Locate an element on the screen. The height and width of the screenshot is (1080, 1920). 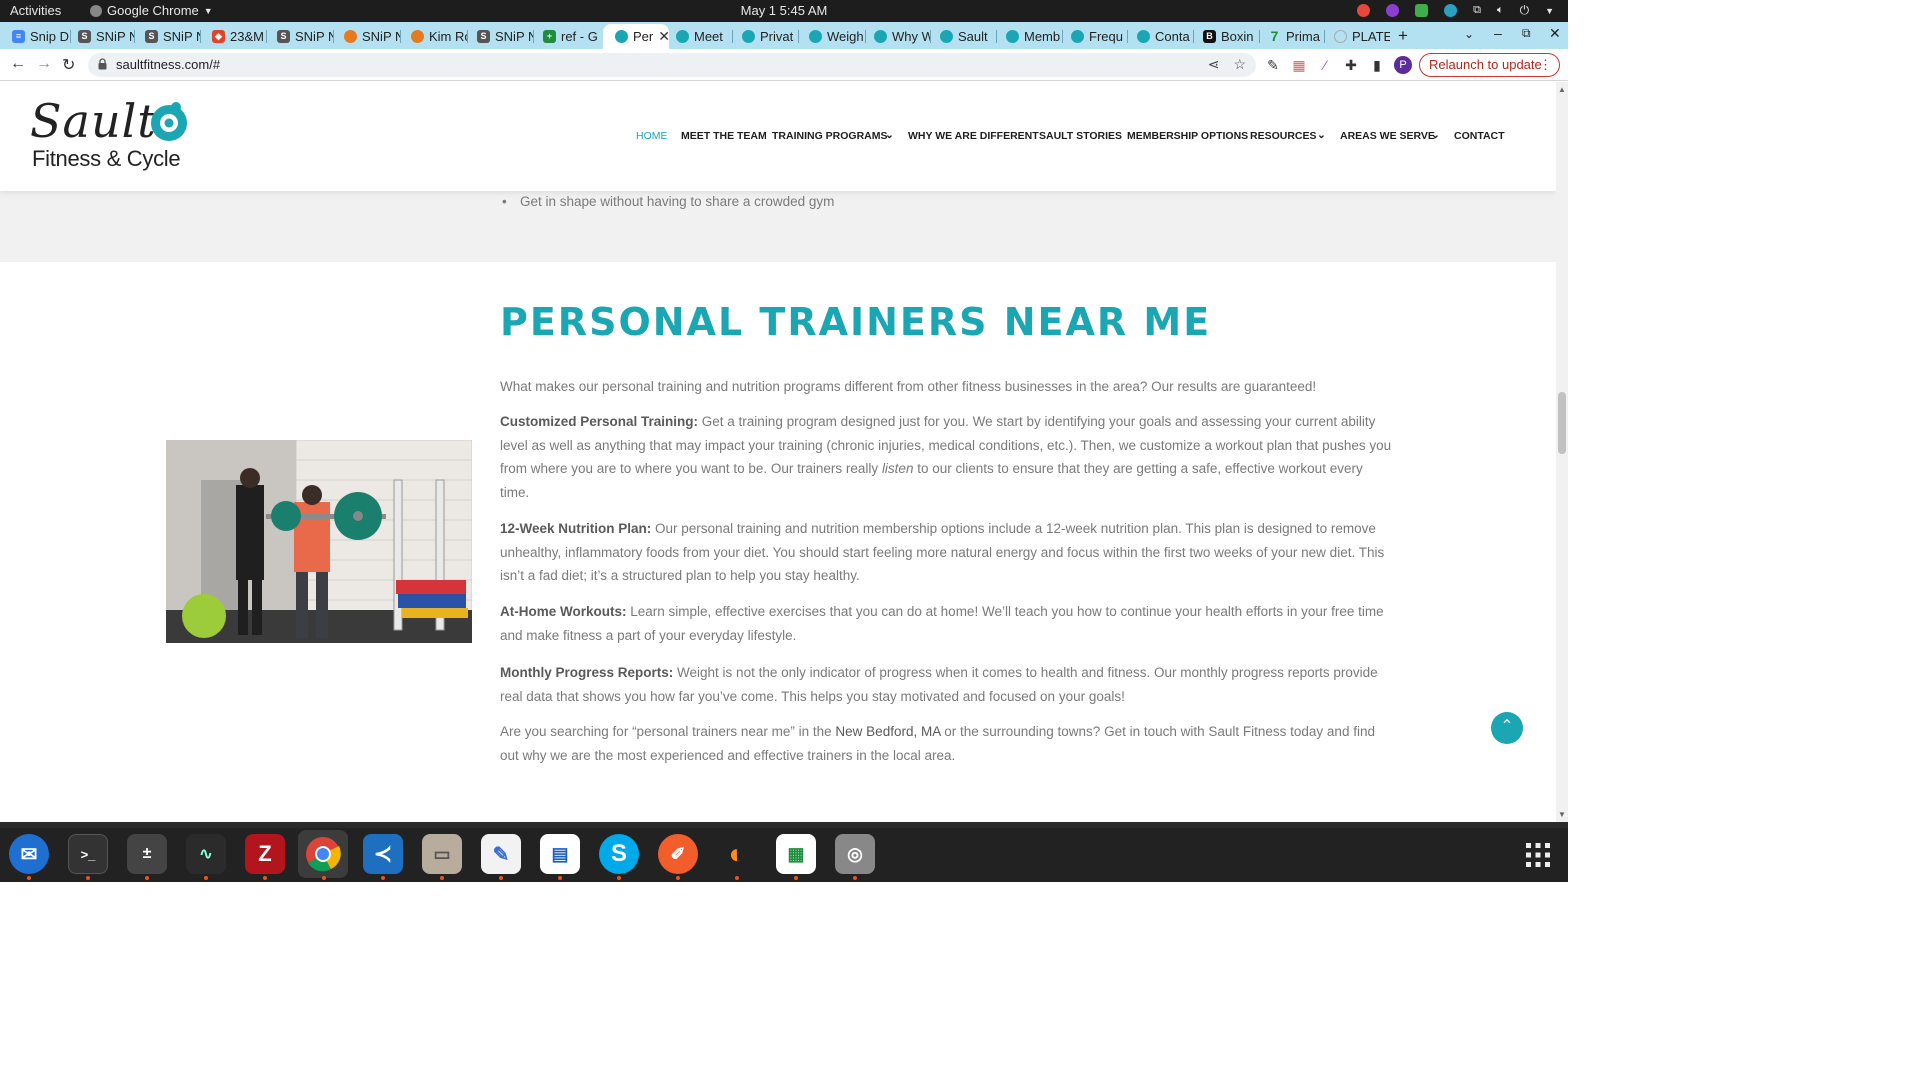
close-window-icon: ✕ is located at coordinates (1555, 33).